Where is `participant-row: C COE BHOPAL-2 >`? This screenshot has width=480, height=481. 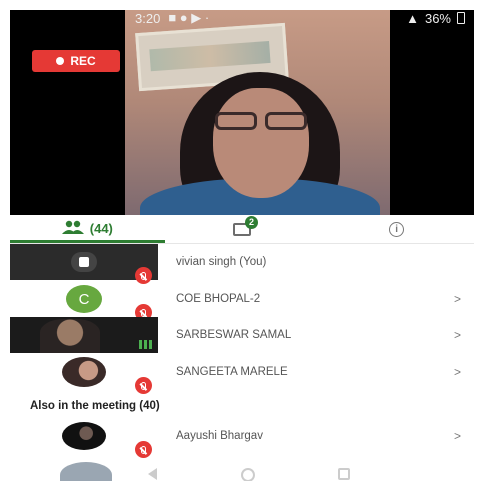 participant-row: C COE BHOPAL-2 > is located at coordinates (242, 301).